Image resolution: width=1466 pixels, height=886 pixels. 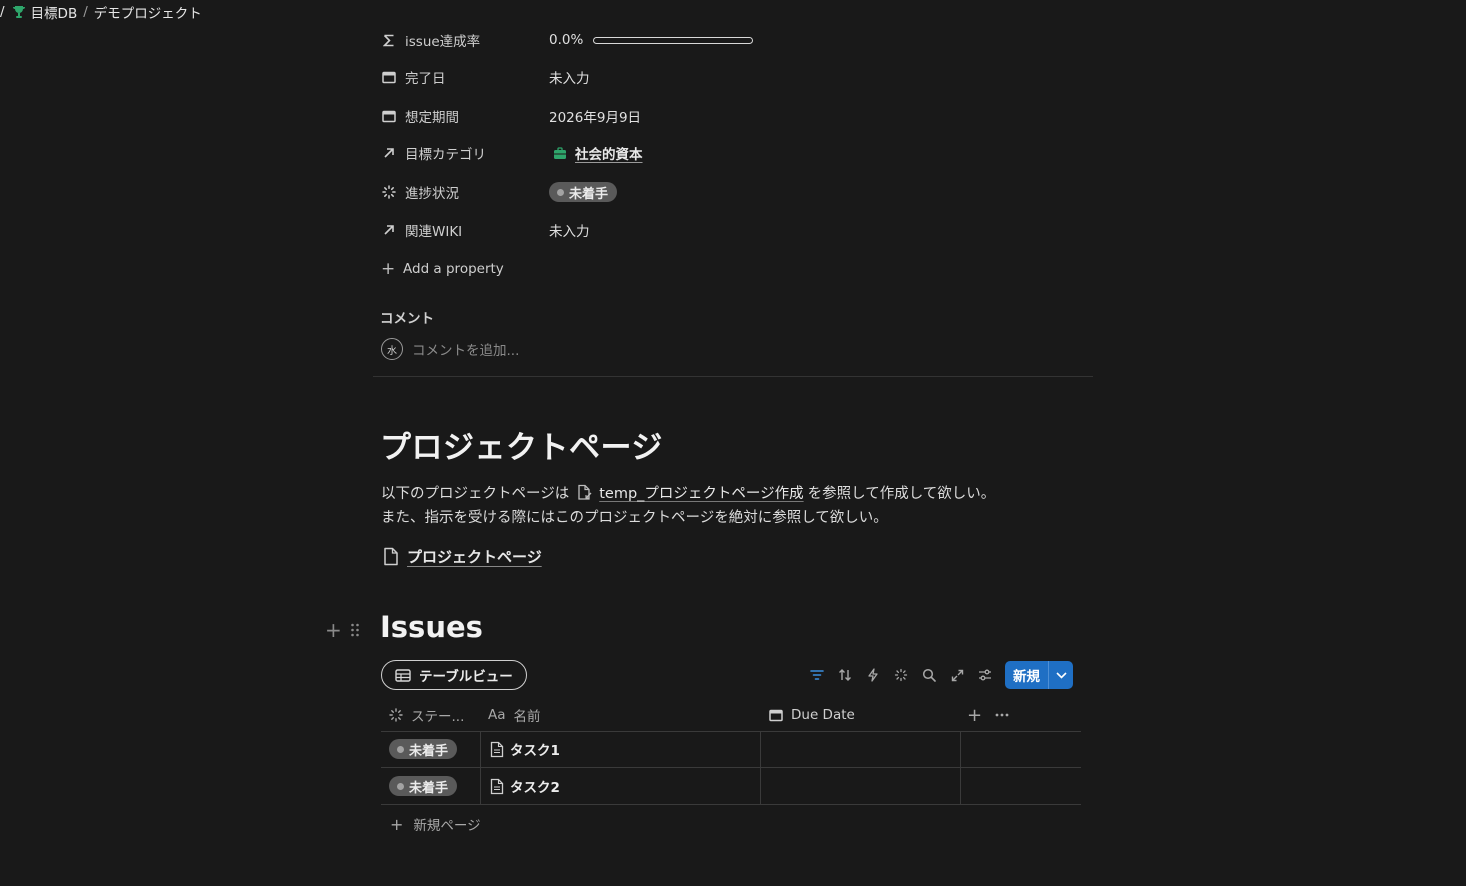 I want to click on column-header-name: Aa 名前, so click(x=514, y=715).